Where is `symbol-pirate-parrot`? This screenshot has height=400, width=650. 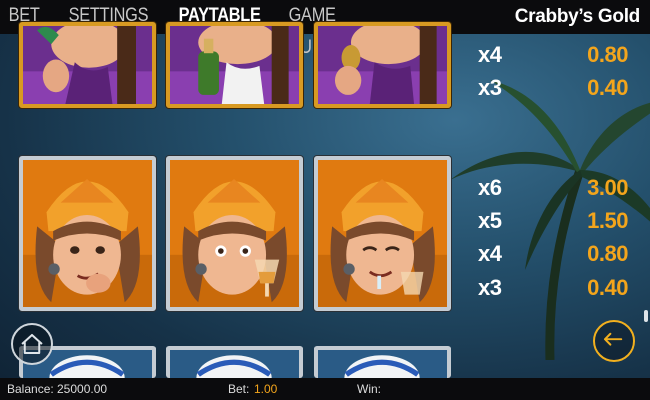 symbol-pirate-parrot is located at coordinates (87, 65).